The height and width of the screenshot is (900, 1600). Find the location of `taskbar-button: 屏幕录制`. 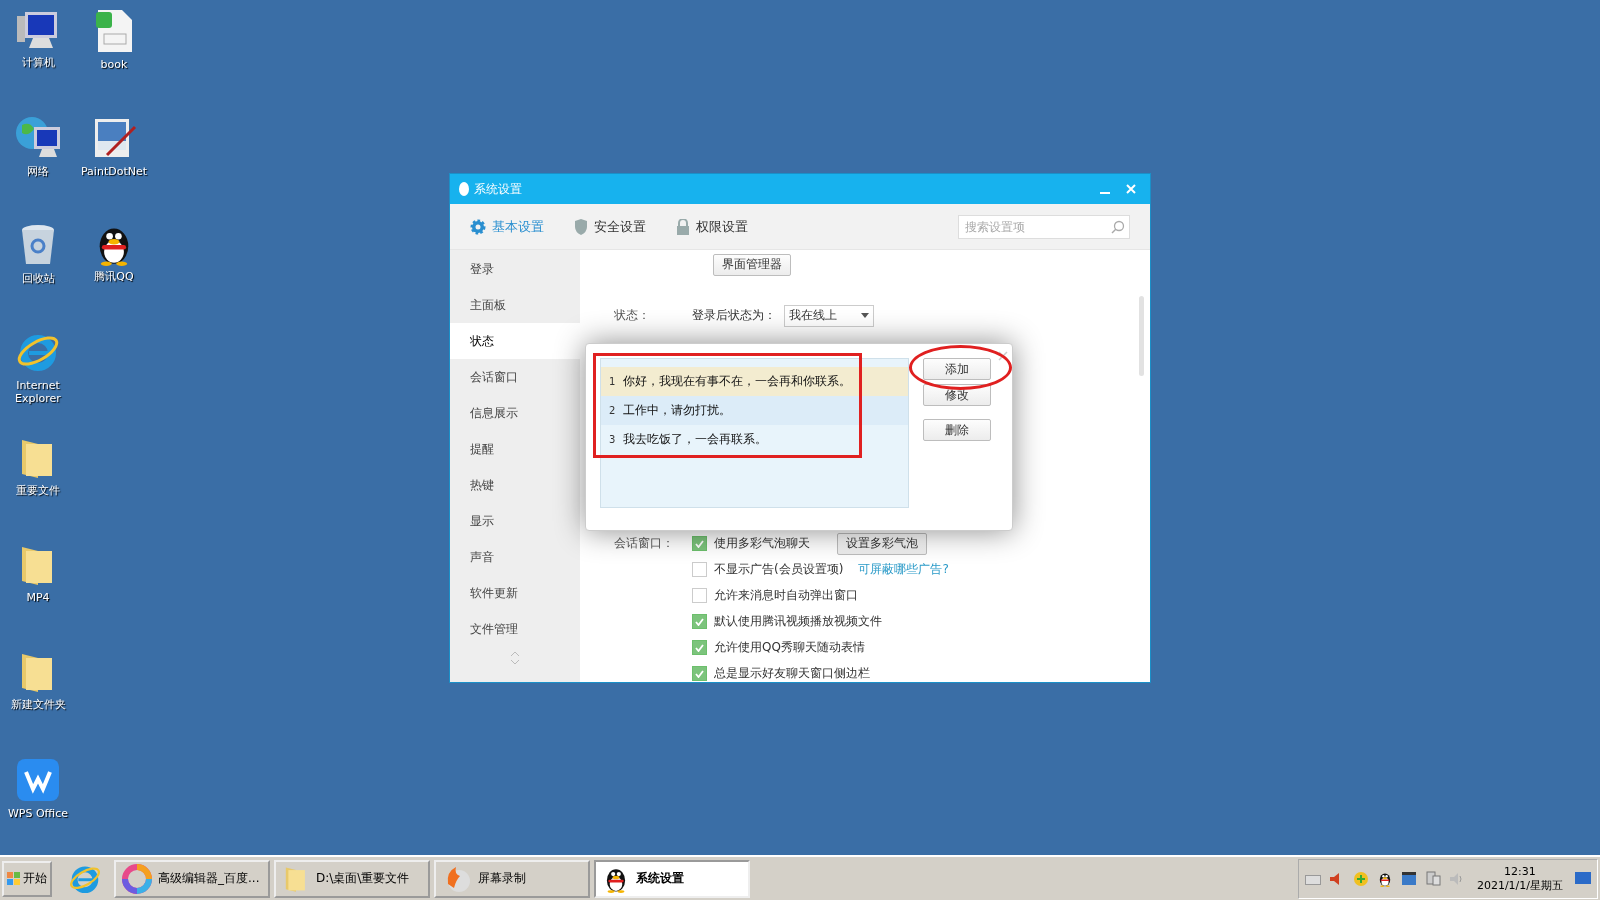

taskbar-button: 屏幕录制 is located at coordinates (512, 878).